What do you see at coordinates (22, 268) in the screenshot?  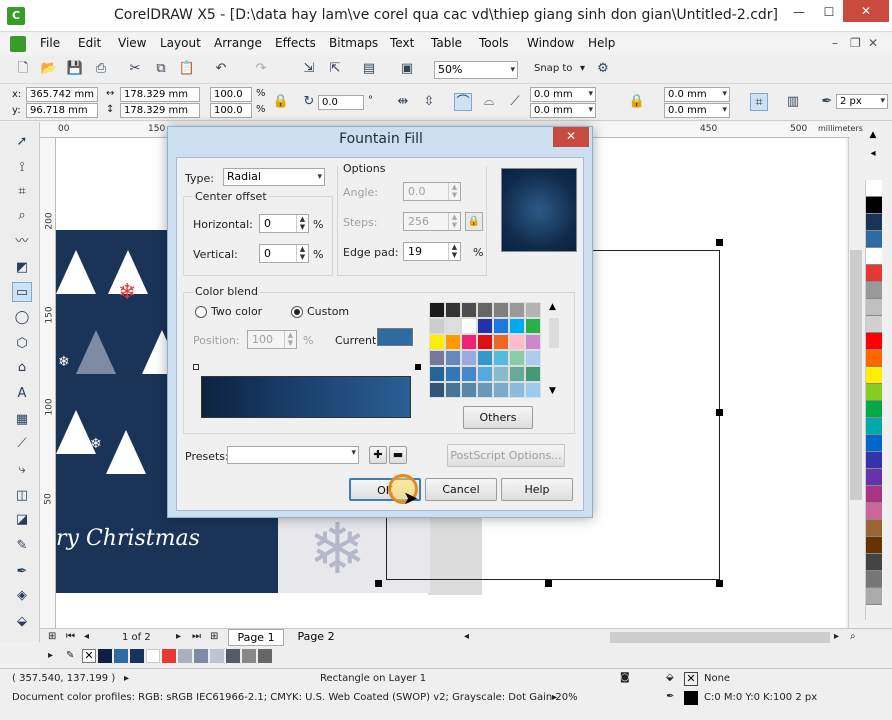 I see `smart-fill-icon: ◩` at bounding box center [22, 268].